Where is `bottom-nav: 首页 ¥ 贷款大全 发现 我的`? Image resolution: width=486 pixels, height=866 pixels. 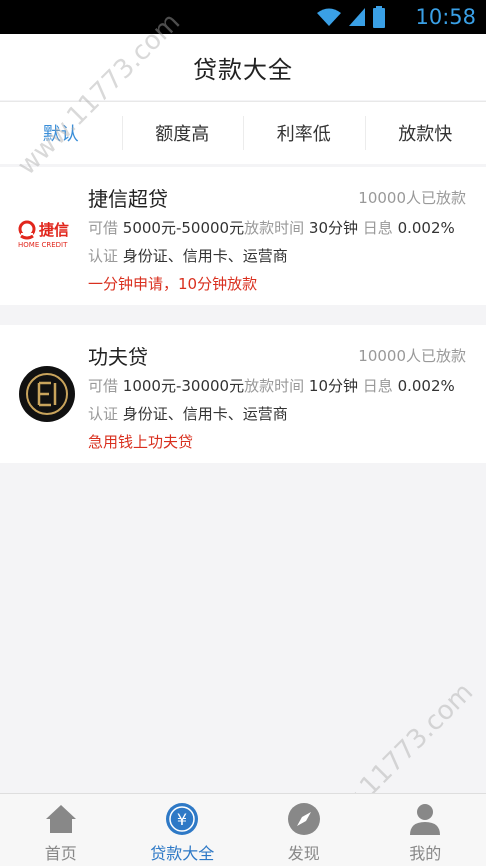 bottom-nav: 首页 ¥ 贷款大全 发现 我的 is located at coordinates (243, 829).